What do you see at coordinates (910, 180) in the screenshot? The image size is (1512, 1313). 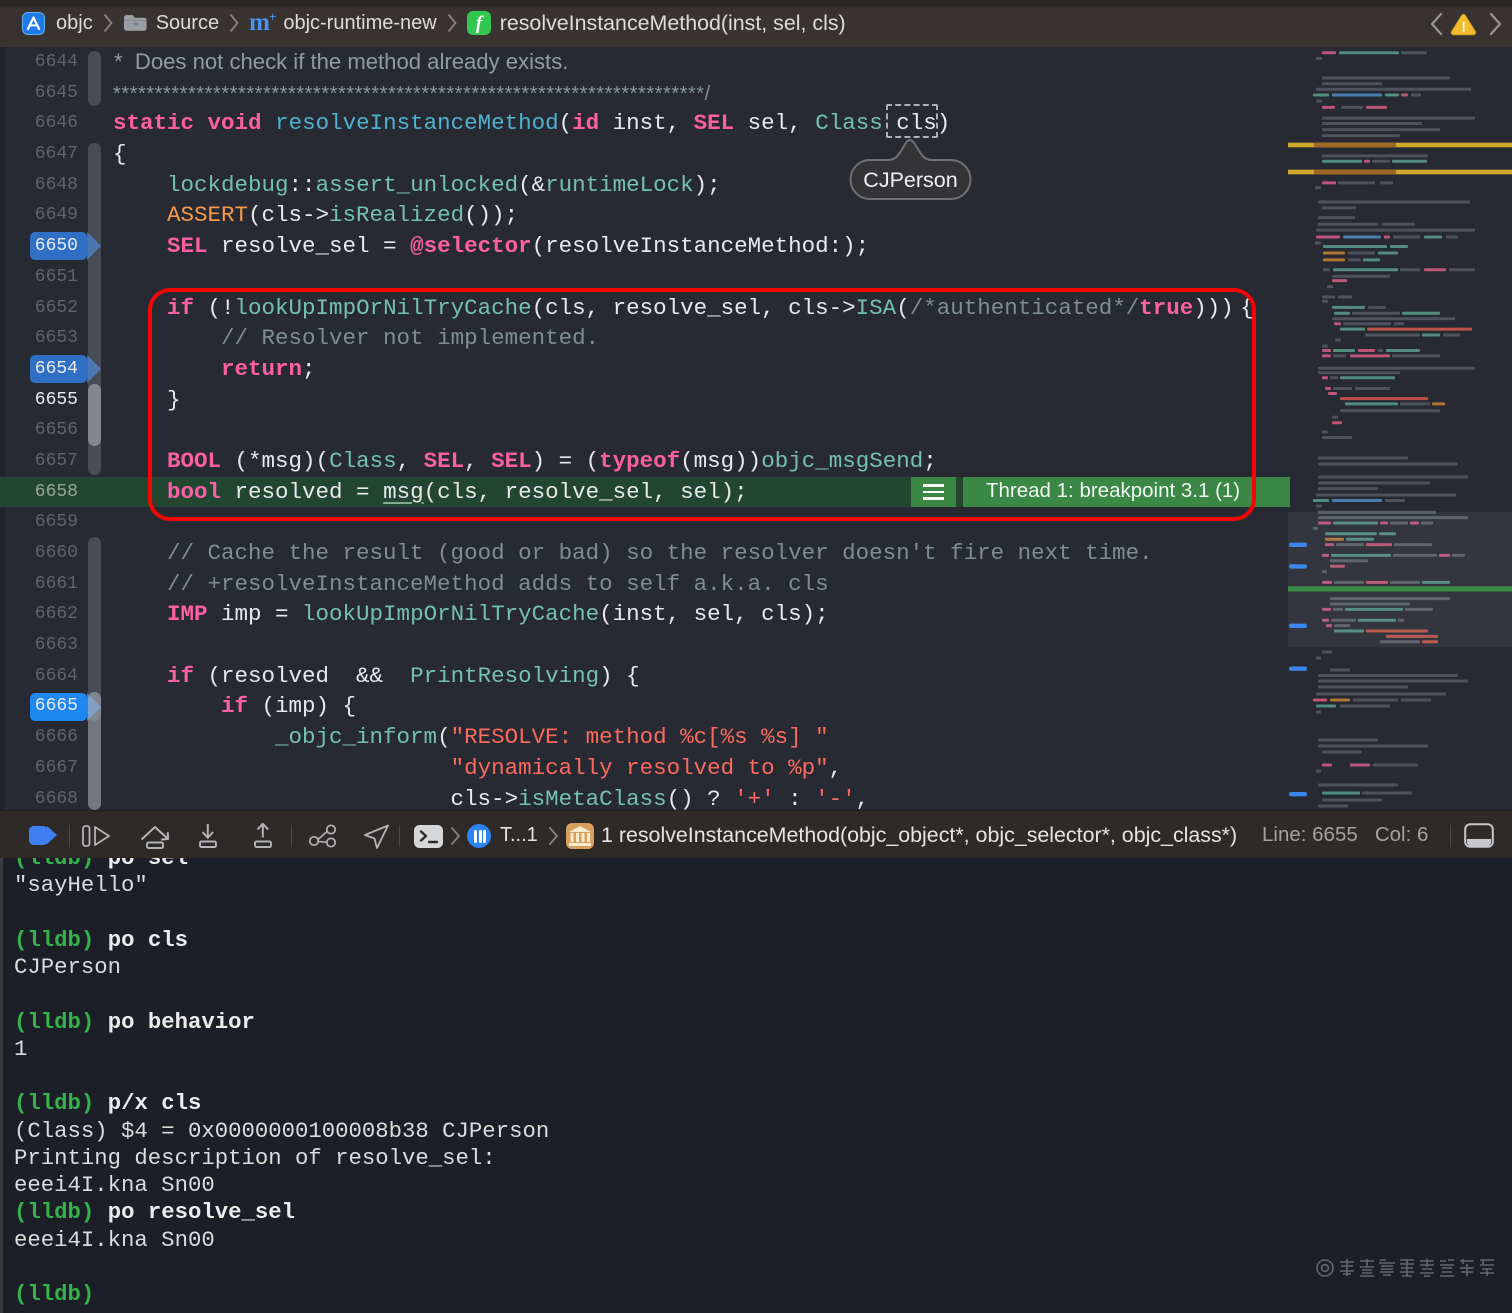 I see `svg-text: CJPerson` at bounding box center [910, 180].